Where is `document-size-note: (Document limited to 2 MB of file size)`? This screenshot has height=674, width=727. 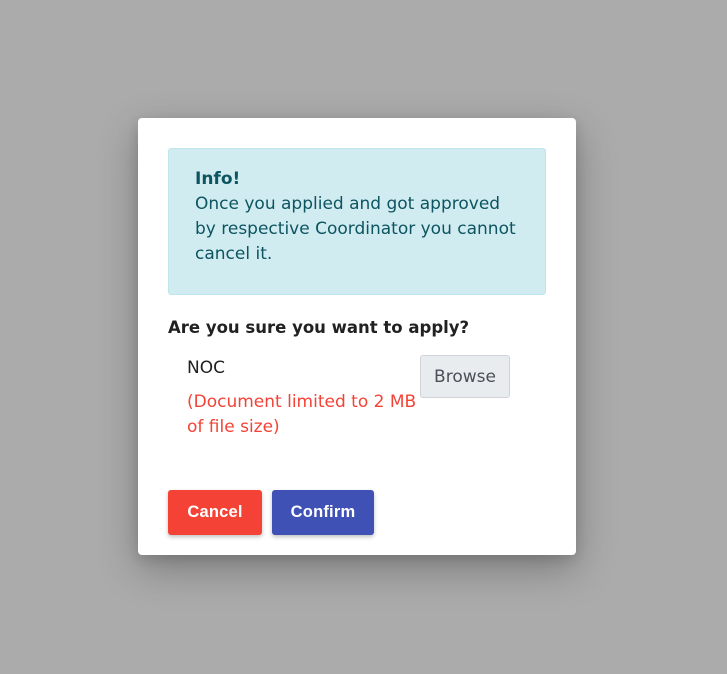
document-size-note: (Document limited to 2 MB of file size) is located at coordinates (302, 414).